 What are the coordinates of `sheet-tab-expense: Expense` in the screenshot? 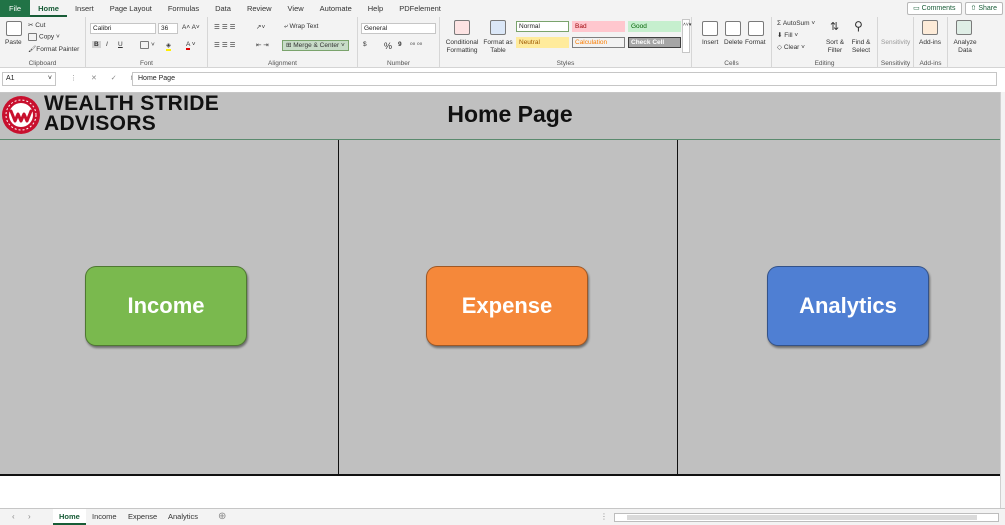 It's located at (142, 517).